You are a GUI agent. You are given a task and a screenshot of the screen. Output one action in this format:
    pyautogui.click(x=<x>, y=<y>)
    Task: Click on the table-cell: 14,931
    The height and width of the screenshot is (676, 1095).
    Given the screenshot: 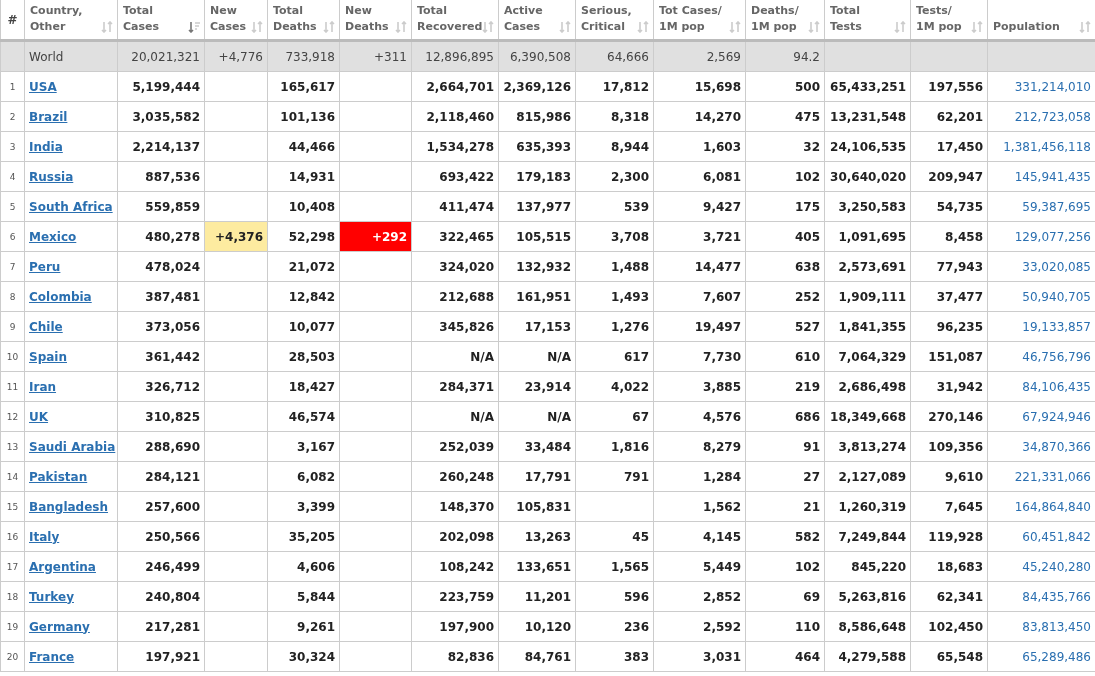 What is the action you would take?
    pyautogui.click(x=303, y=176)
    